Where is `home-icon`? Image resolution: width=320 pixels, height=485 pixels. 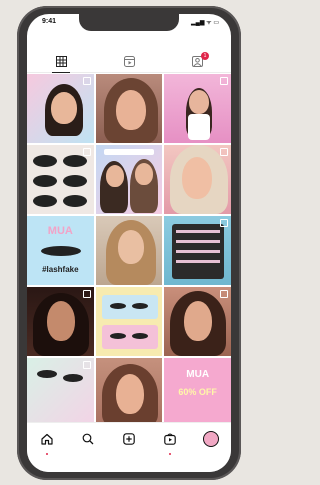
home-icon is located at coordinates (47, 439).